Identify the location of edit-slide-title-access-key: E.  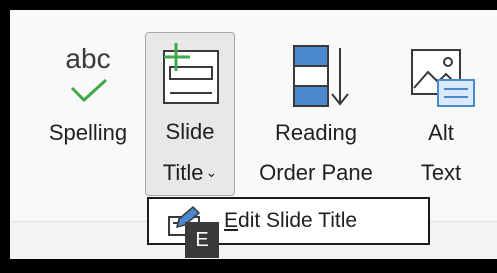
(231, 220).